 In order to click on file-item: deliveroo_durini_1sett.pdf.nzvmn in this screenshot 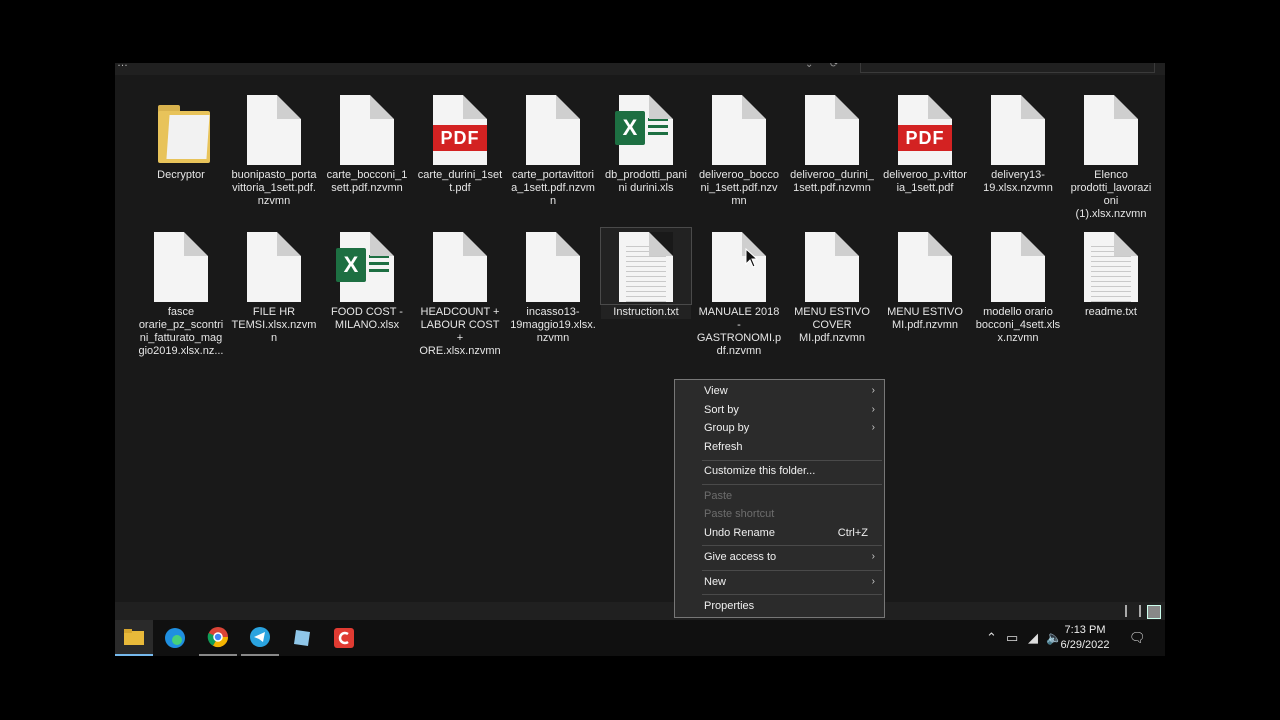, I will do `click(832, 143)`.